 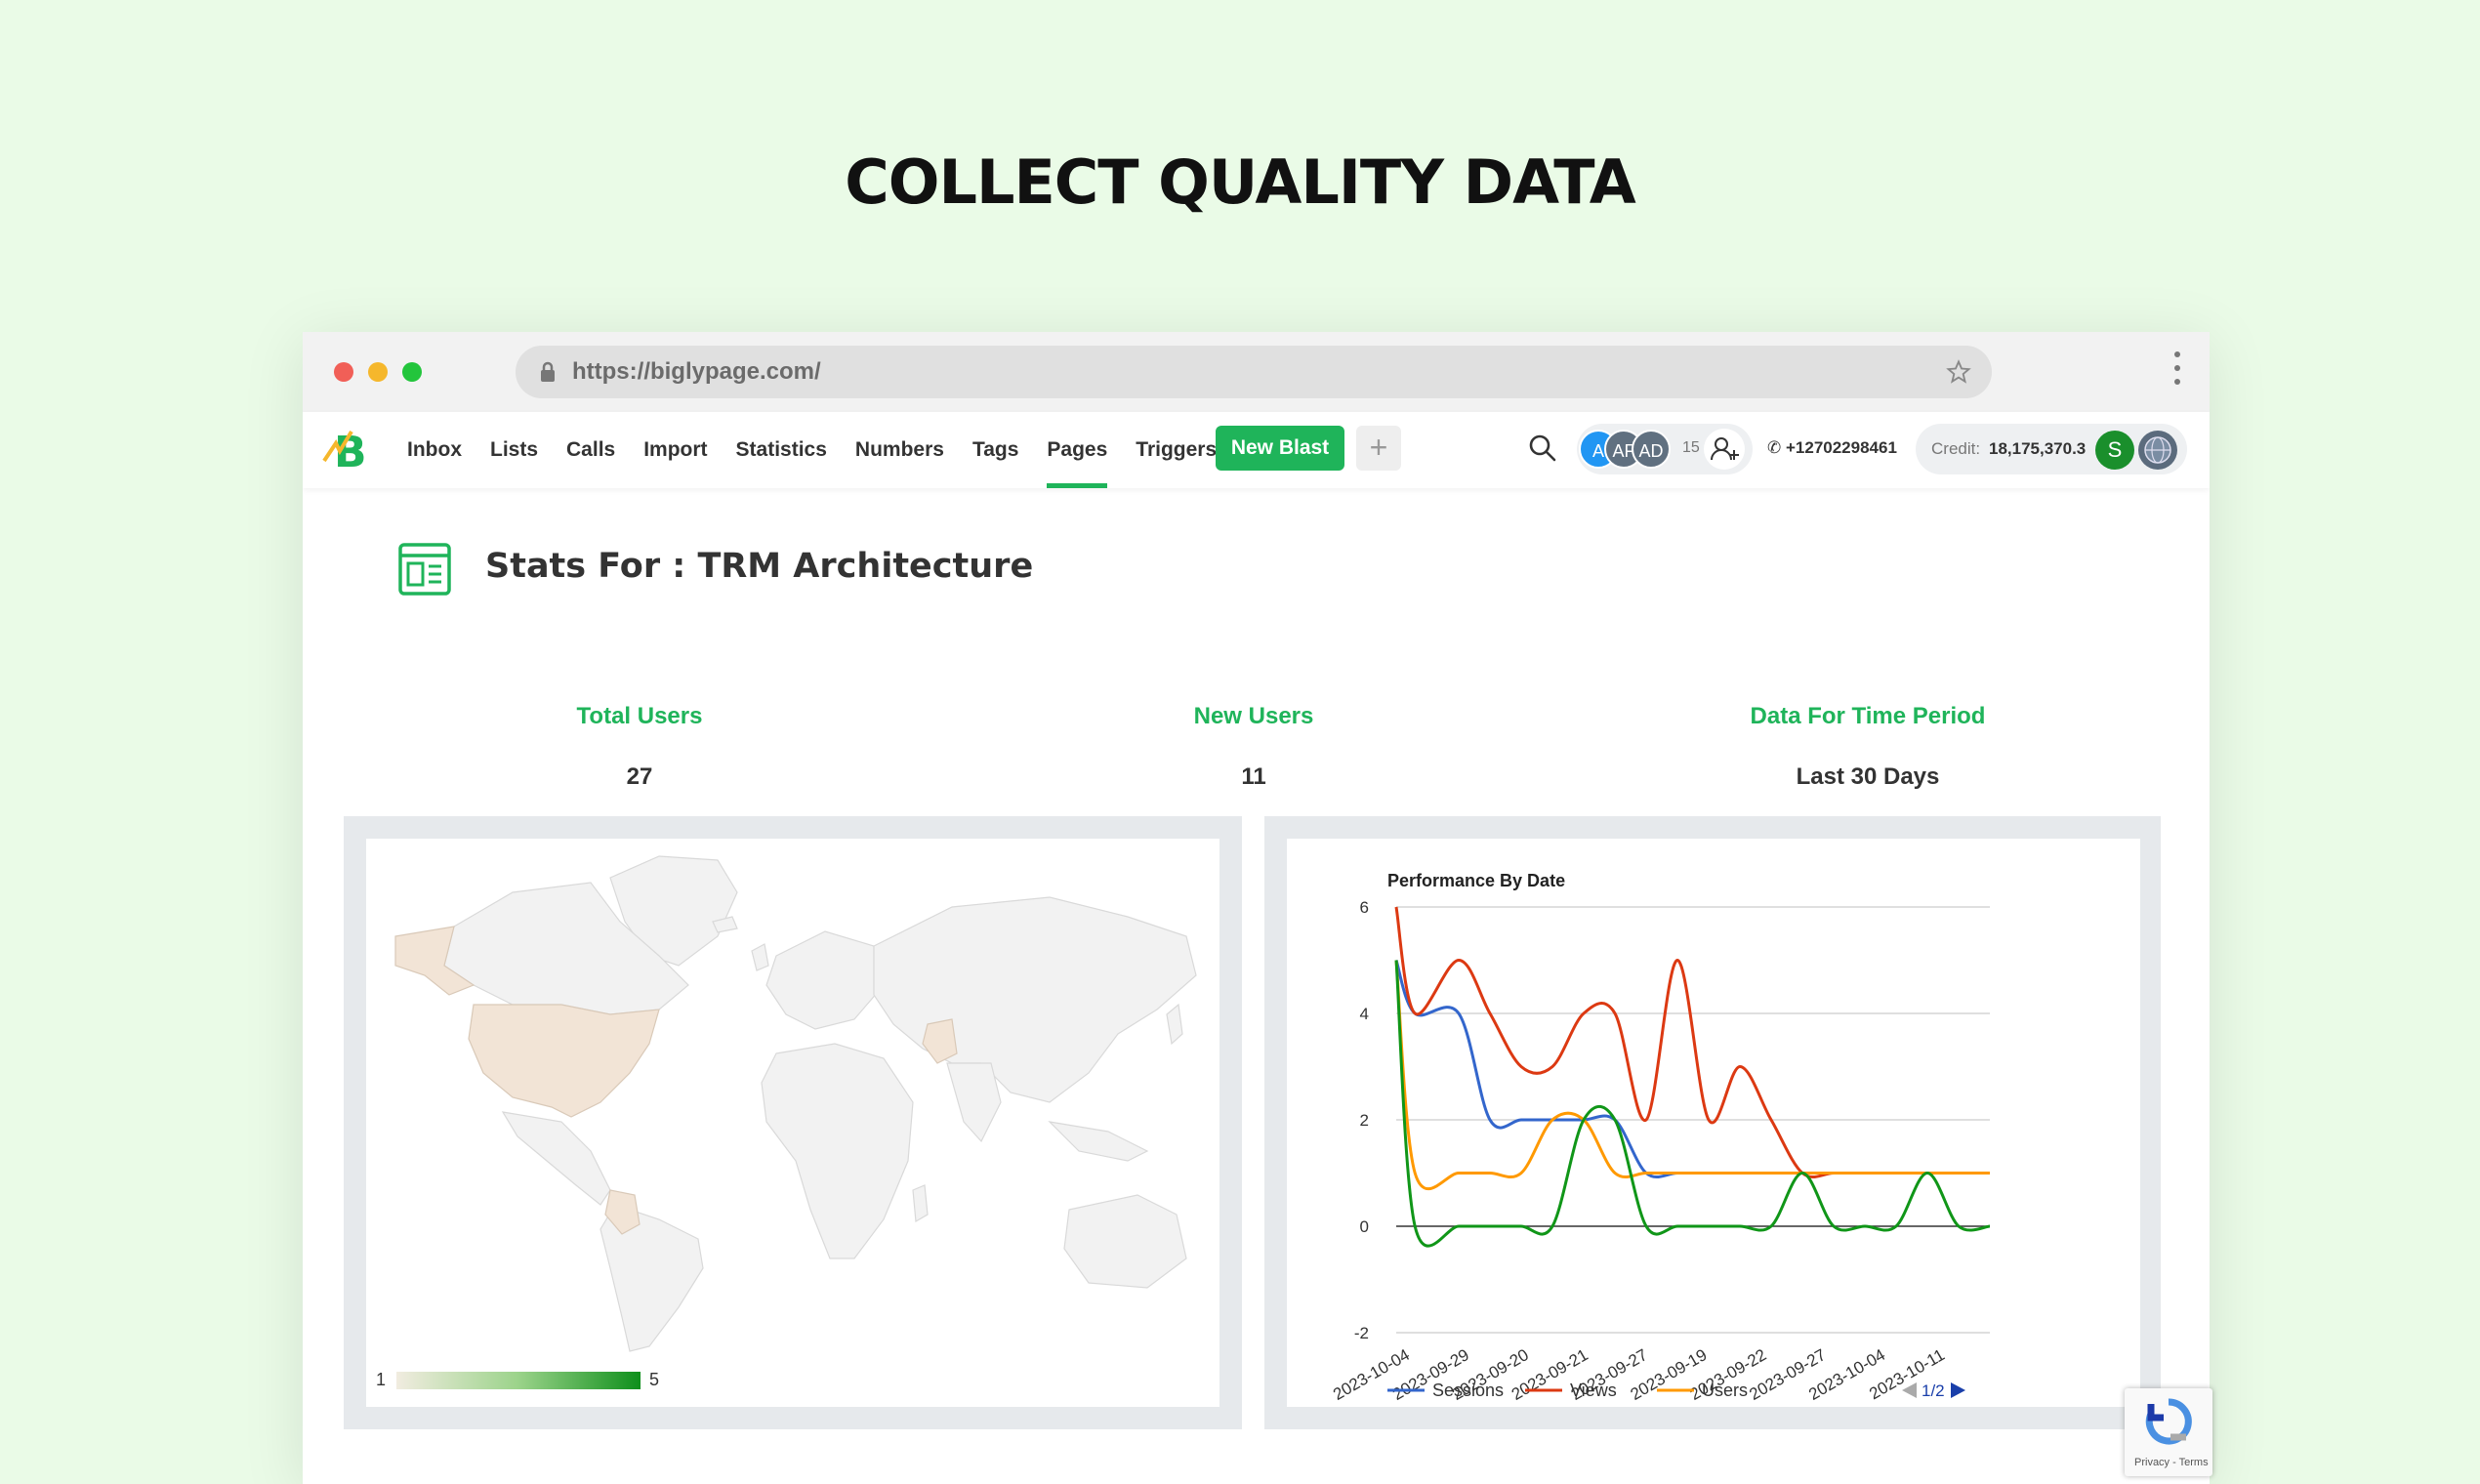 I want to click on new-blast-button: New Blast, so click(x=1280, y=449).